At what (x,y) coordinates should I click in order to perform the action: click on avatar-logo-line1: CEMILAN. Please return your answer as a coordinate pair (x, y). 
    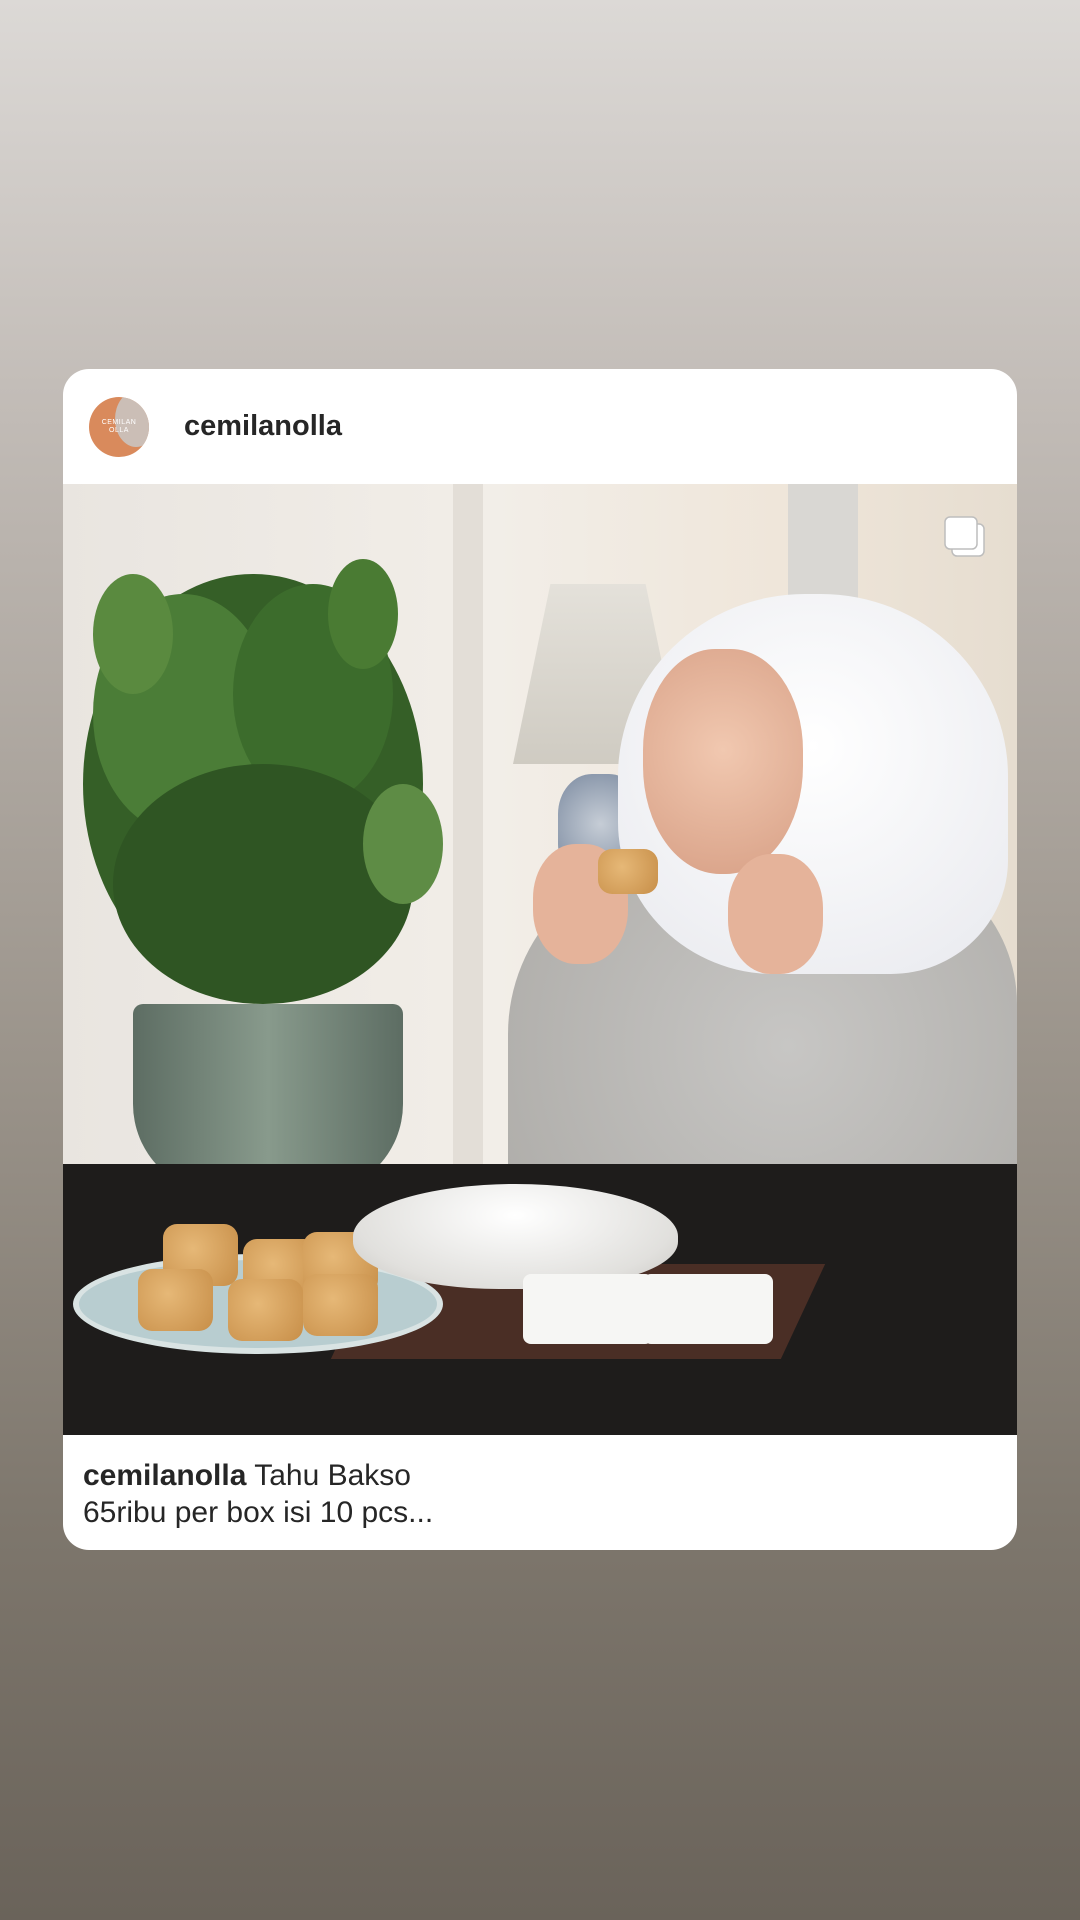
    Looking at the image, I should click on (119, 422).